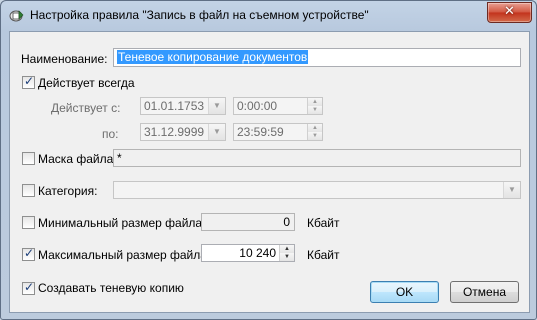 This screenshot has height=320, width=537. Describe the element at coordinates (257, 253) in the screenshot. I see `max-size-value: 10 240` at that location.